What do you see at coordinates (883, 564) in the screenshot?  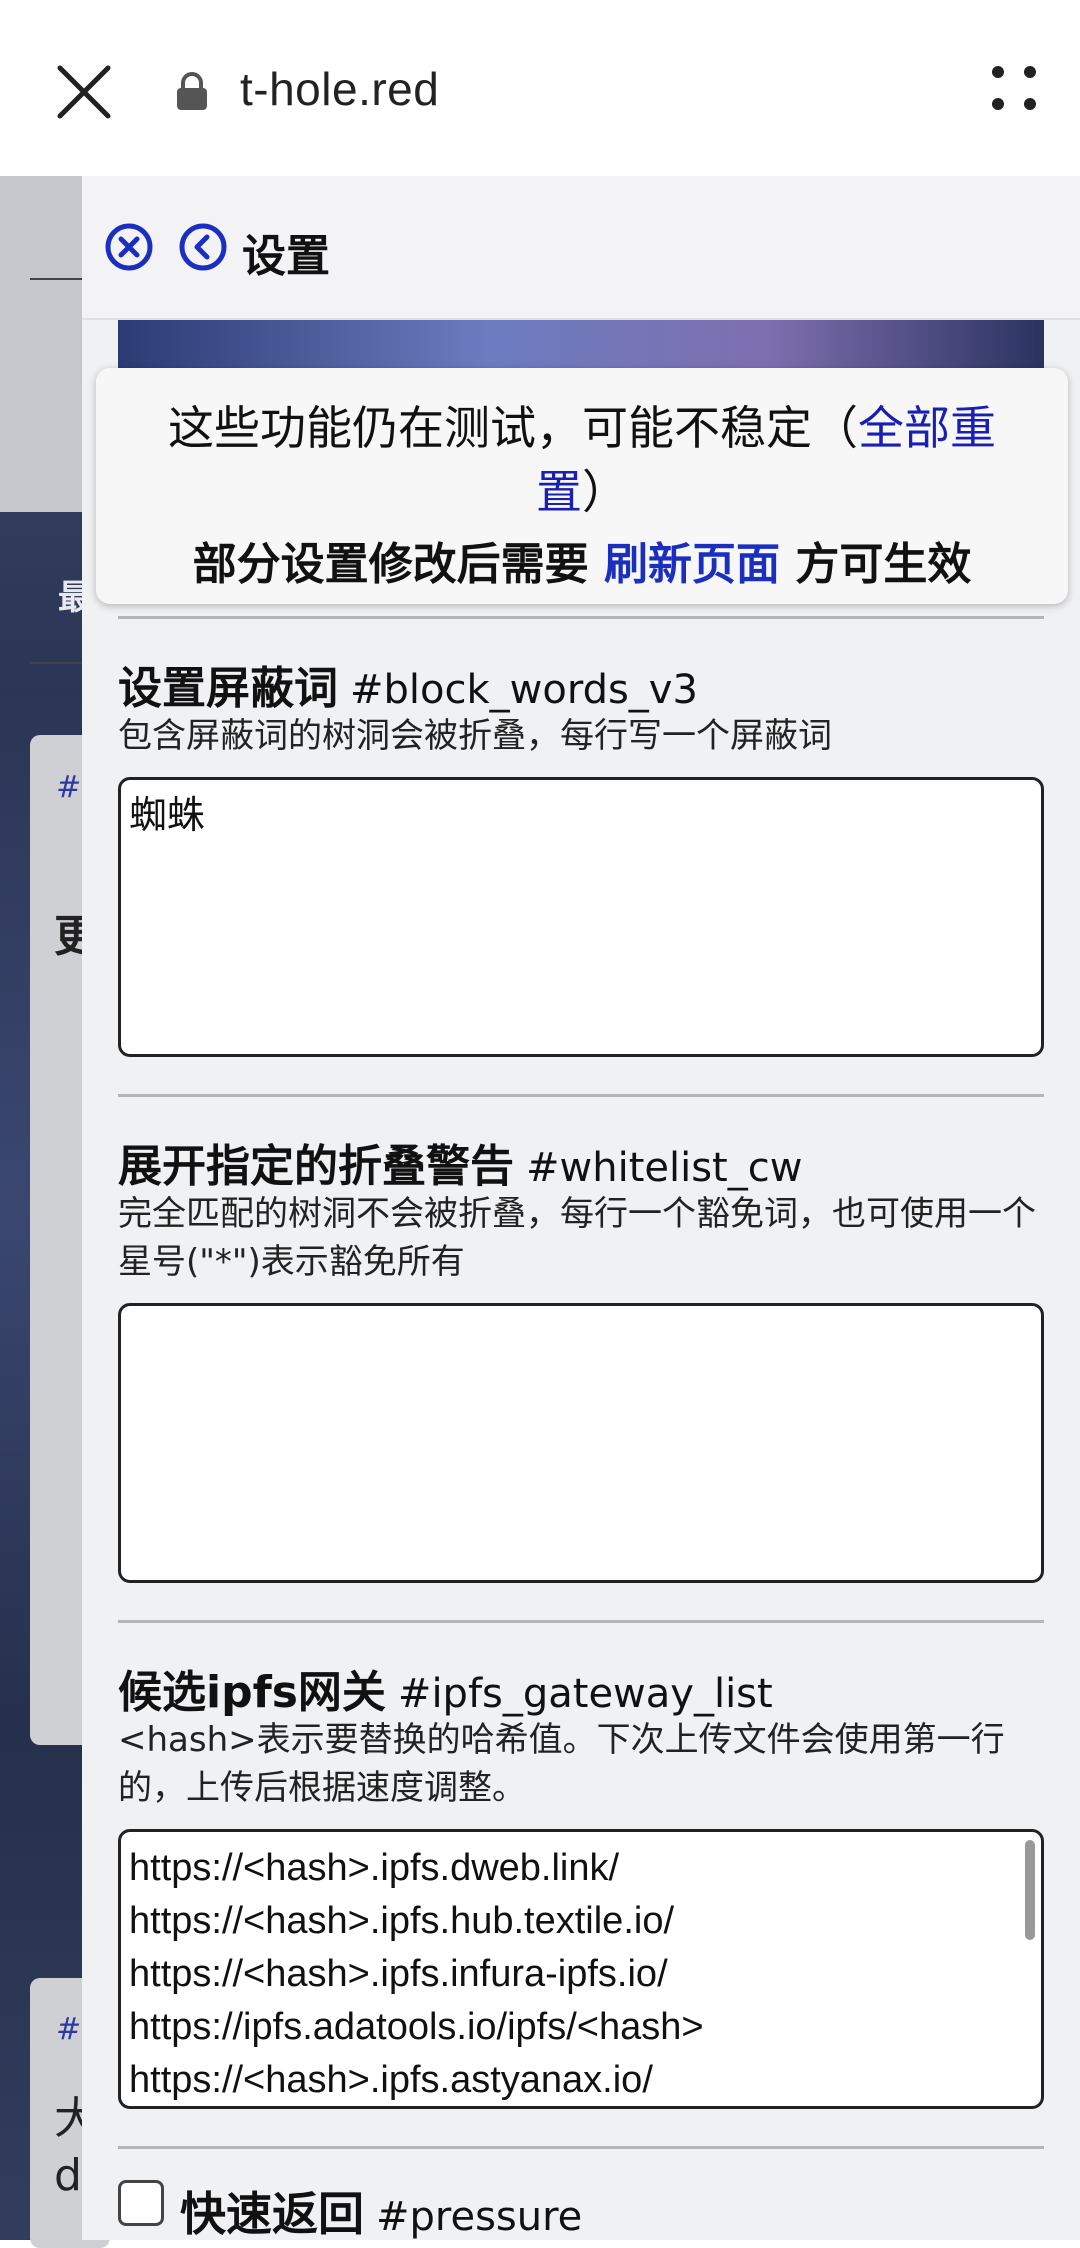 I see `notice-refresh-suffix: 方可生效` at bounding box center [883, 564].